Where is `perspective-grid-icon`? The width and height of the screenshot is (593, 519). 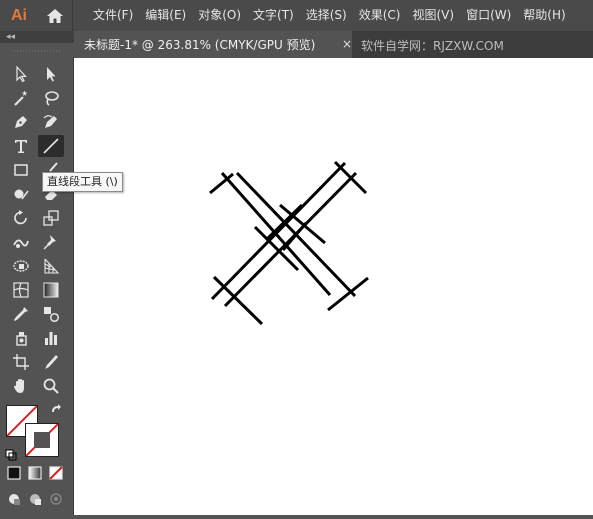
perspective-grid-icon is located at coordinates (52, 266).